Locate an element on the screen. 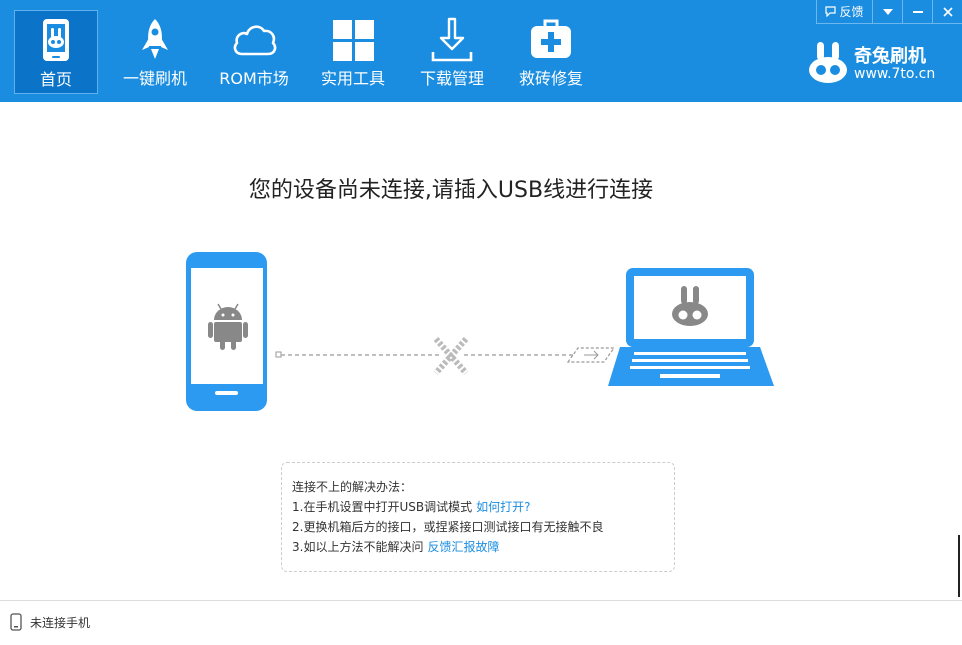 The image size is (962, 645). status-bar: 未连接手机 is located at coordinates (481, 622).